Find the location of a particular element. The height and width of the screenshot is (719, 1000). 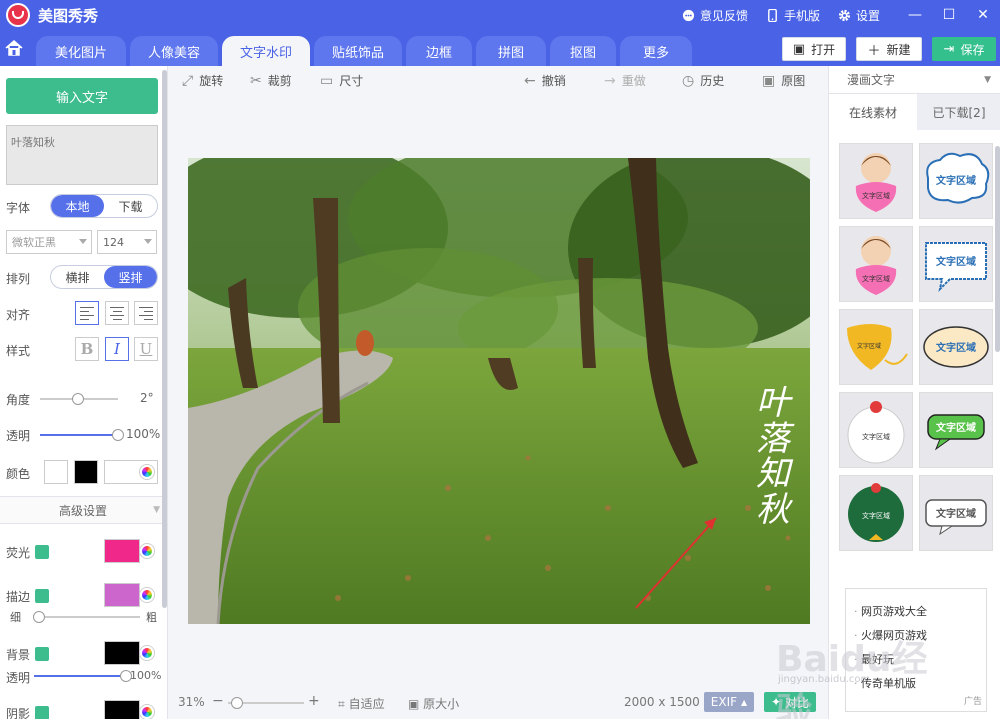

stroke-color-wheel-icon is located at coordinates (147, 595).